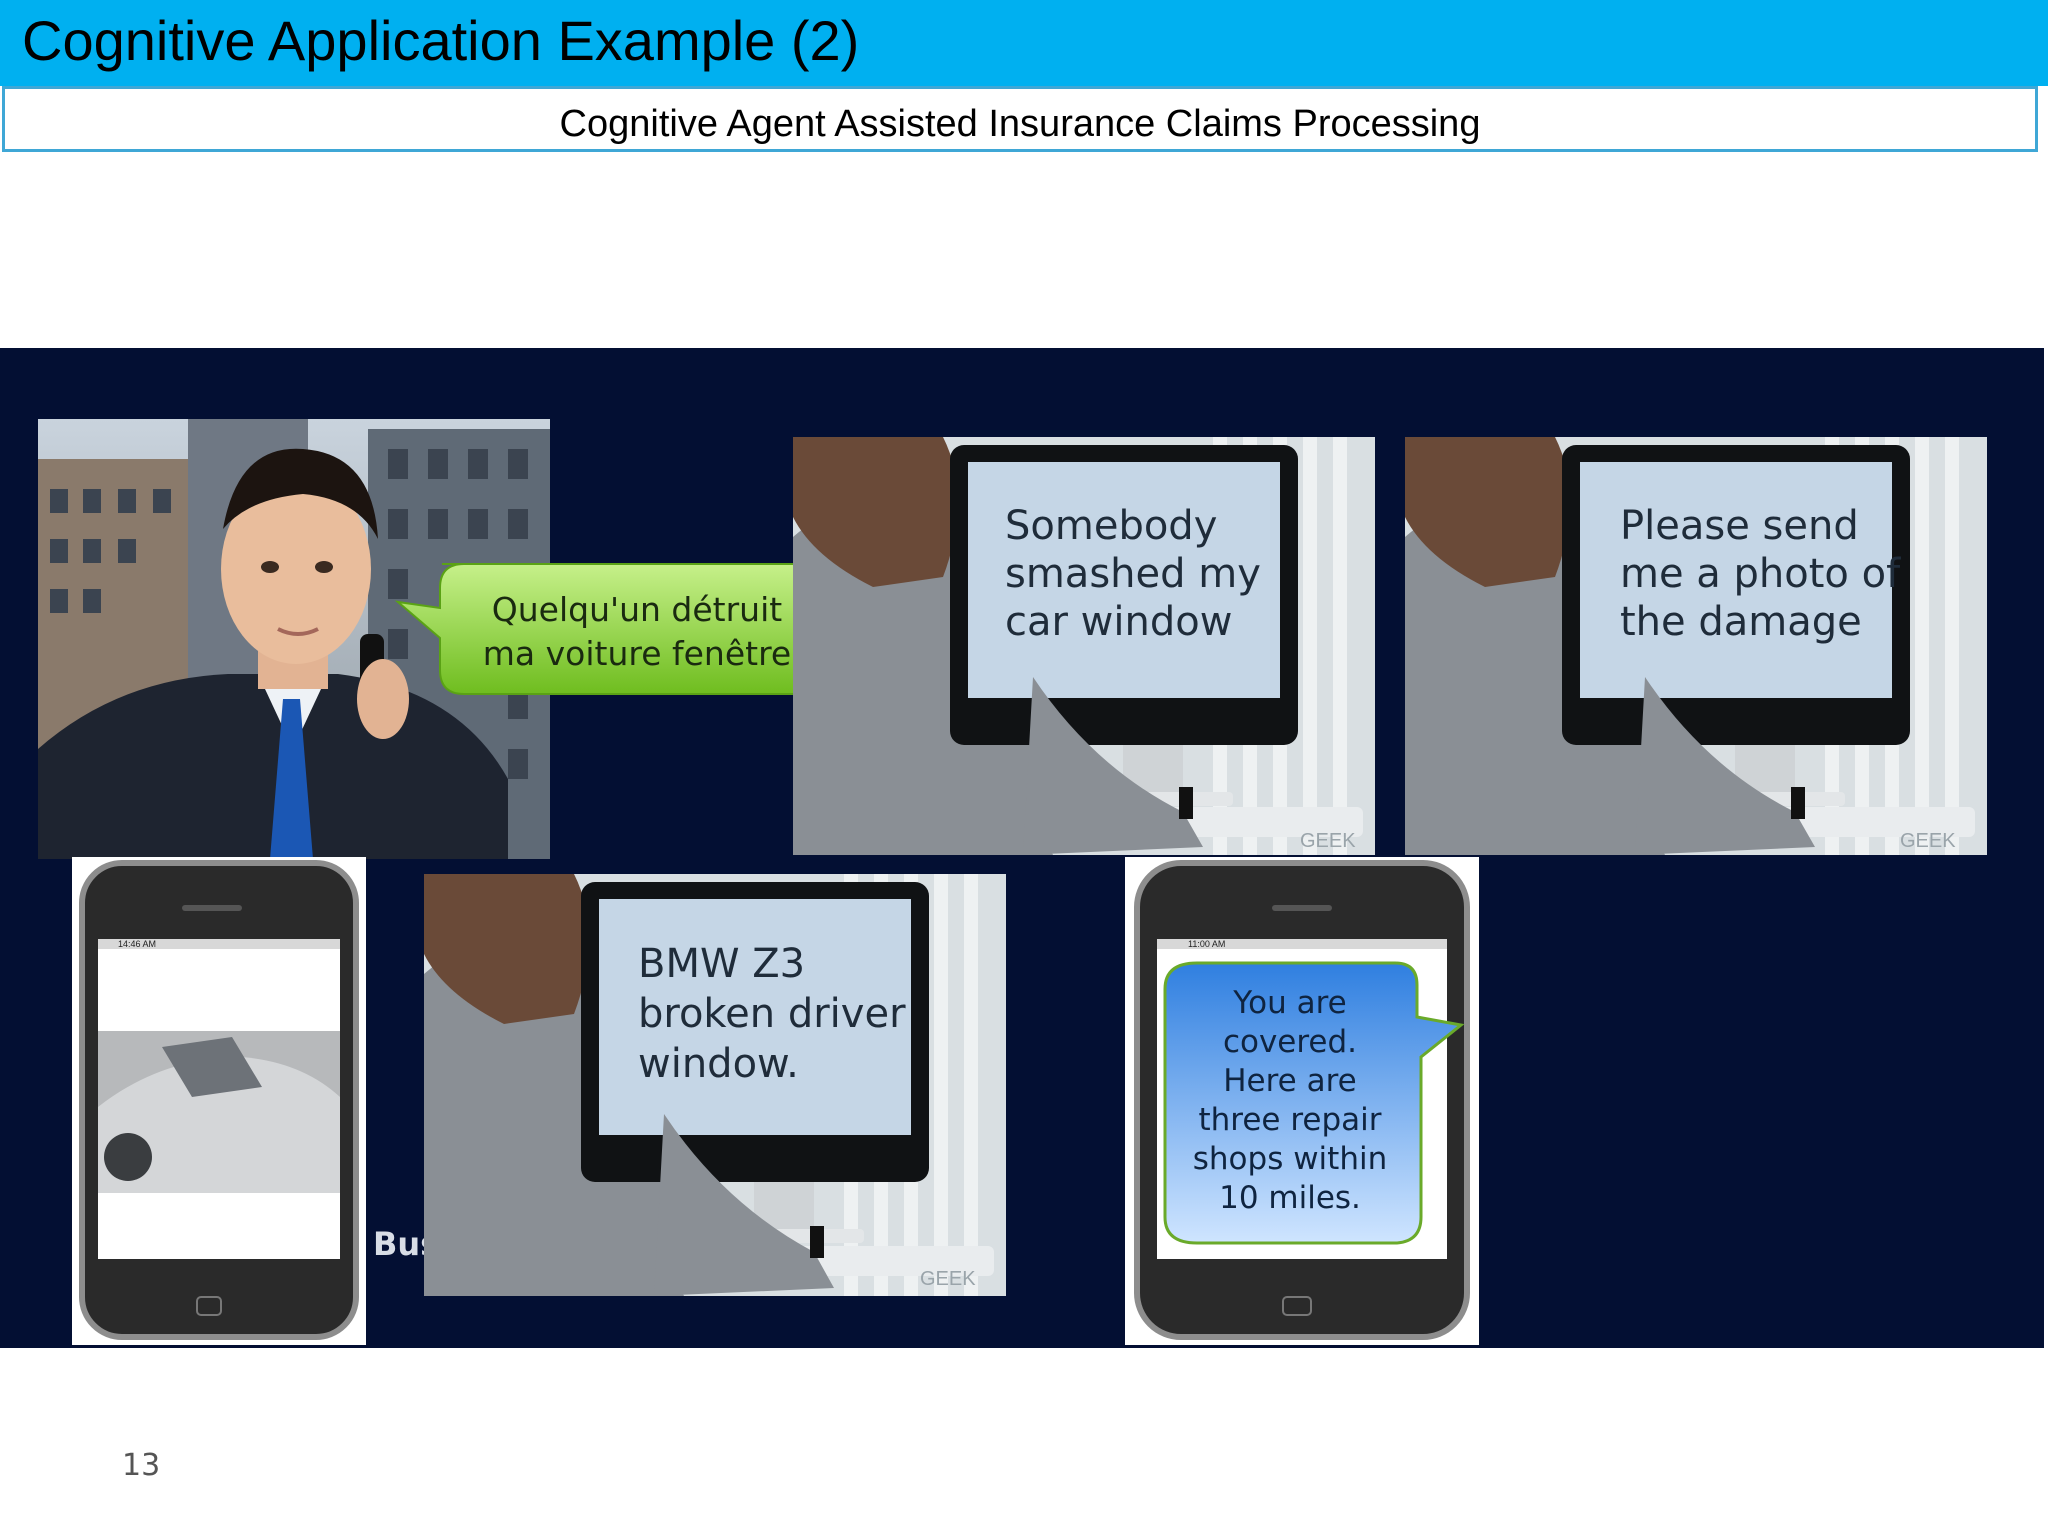  I want to click on watermark-1: GEEK, so click(1328, 841).